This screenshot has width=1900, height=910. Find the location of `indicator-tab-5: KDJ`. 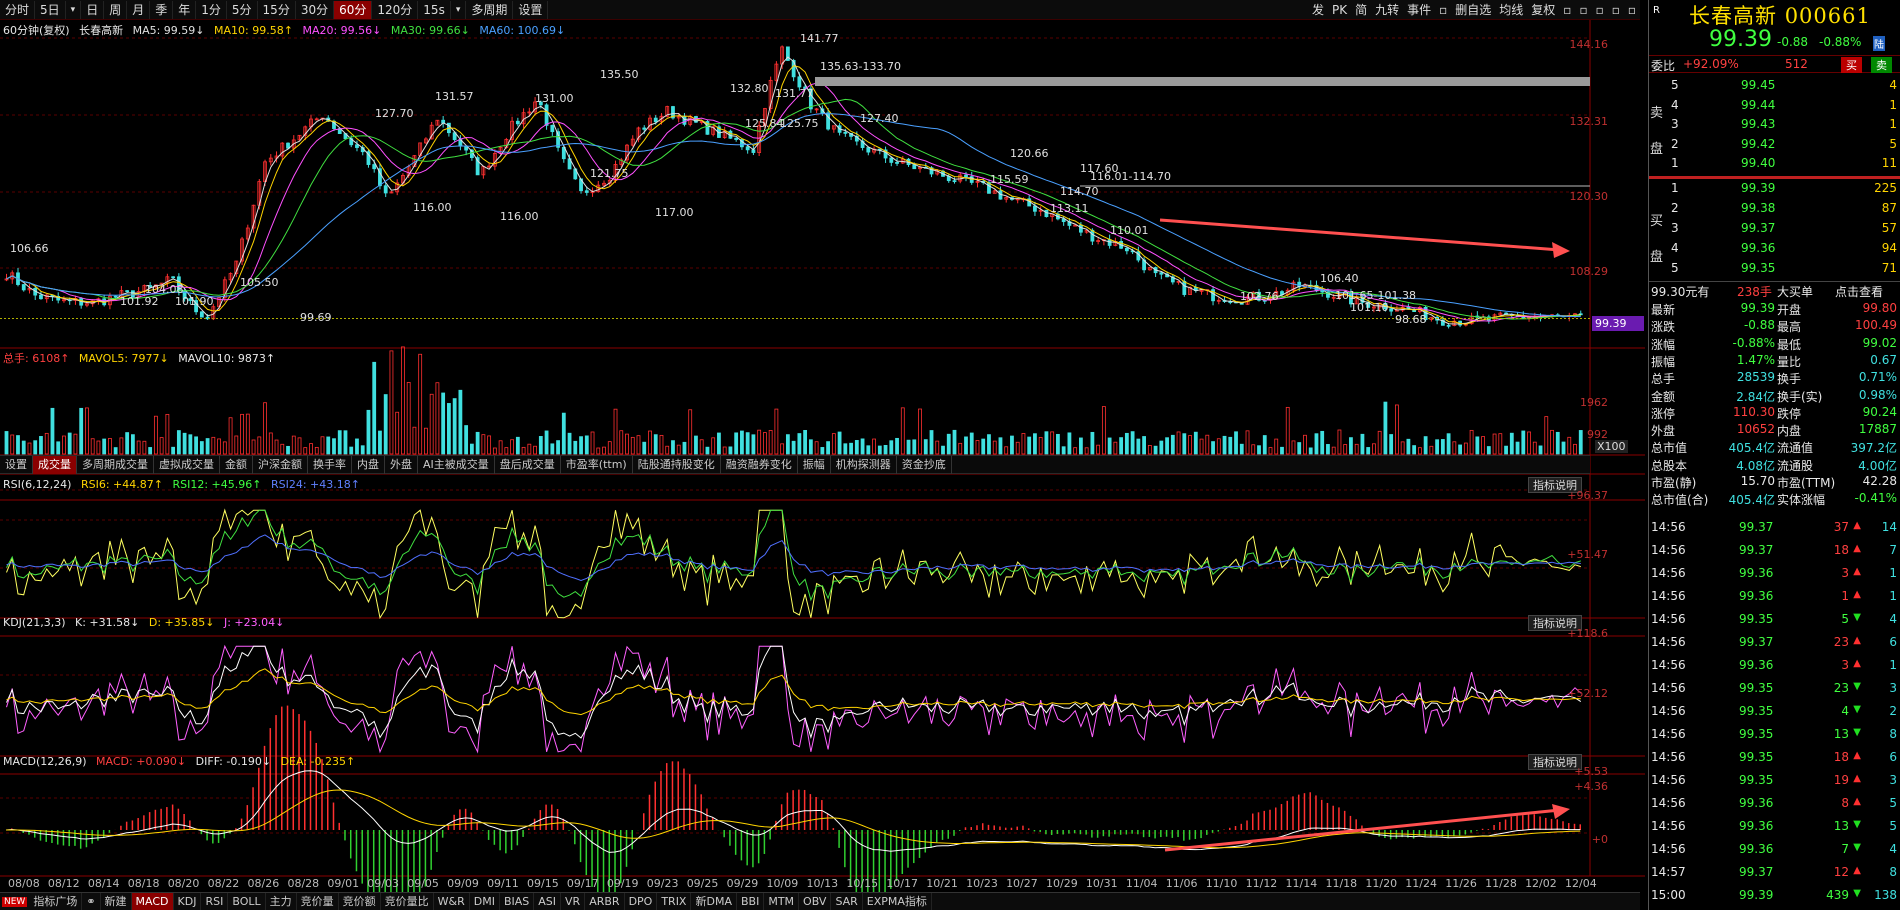

indicator-tab-5: KDJ is located at coordinates (188, 901).